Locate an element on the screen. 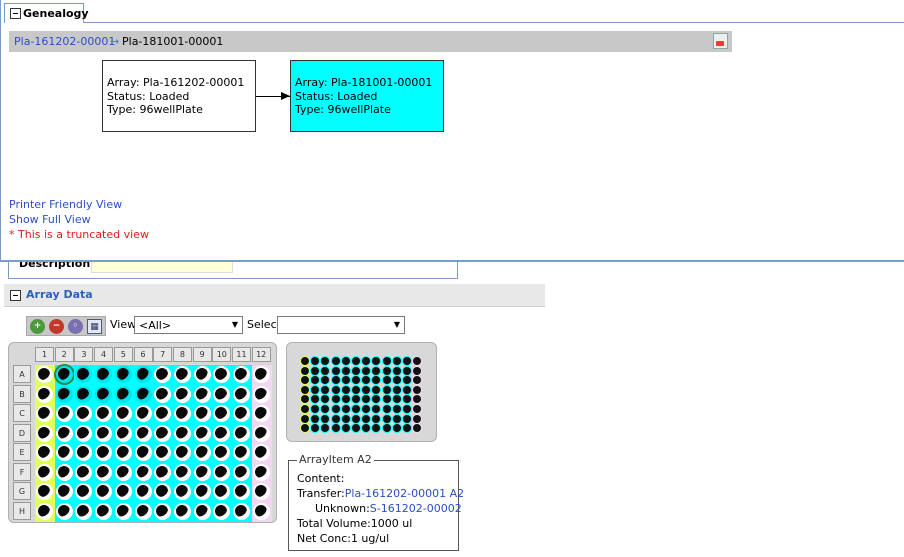 The width and height of the screenshot is (904, 557). well-F12 is located at coordinates (261, 472).